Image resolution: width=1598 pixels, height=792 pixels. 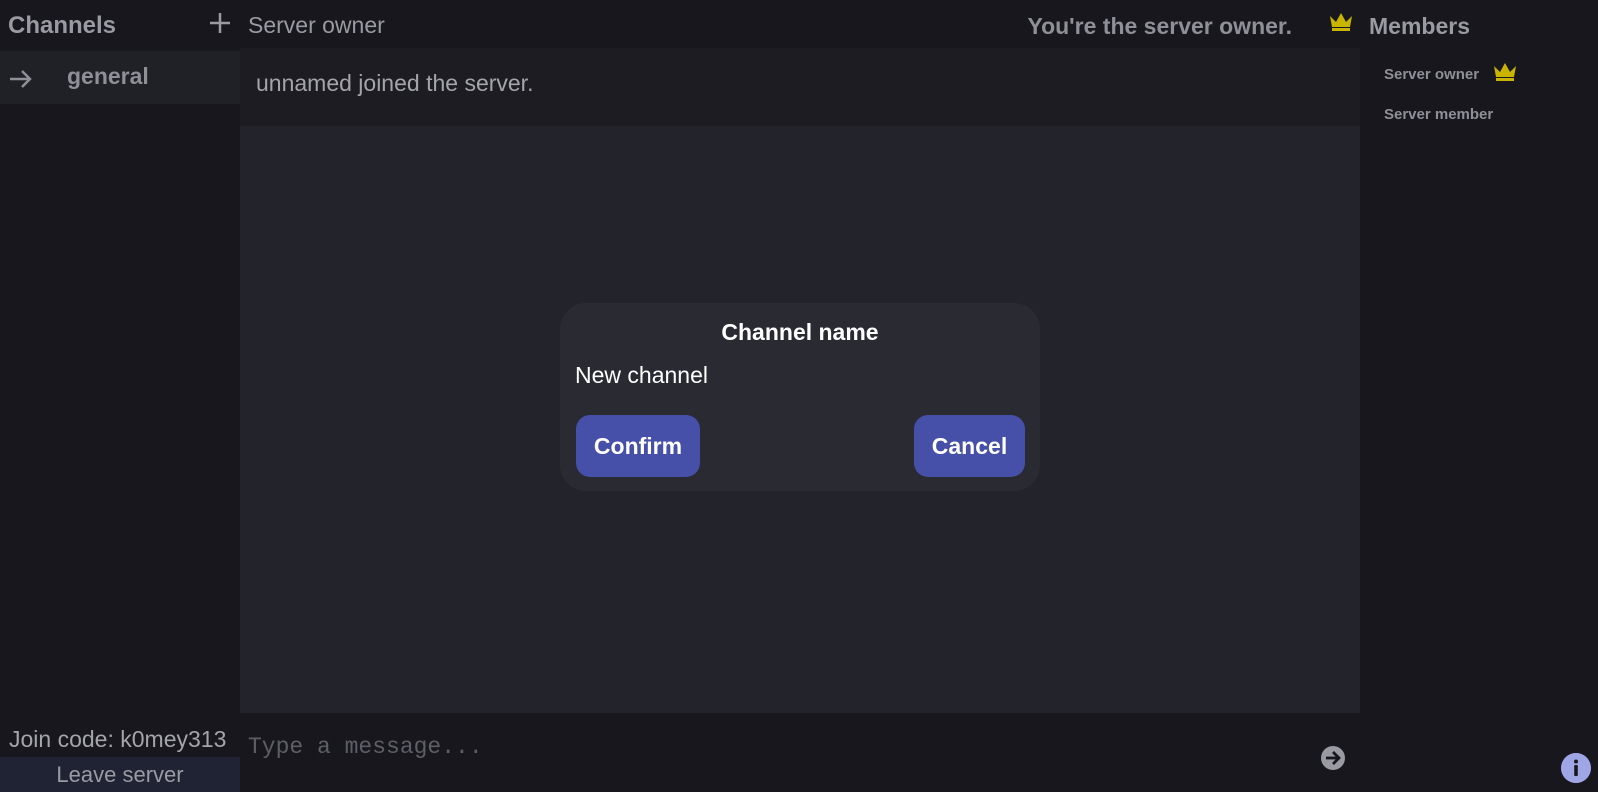 What do you see at coordinates (800, 332) in the screenshot?
I see `dialog-title: Channel name` at bounding box center [800, 332].